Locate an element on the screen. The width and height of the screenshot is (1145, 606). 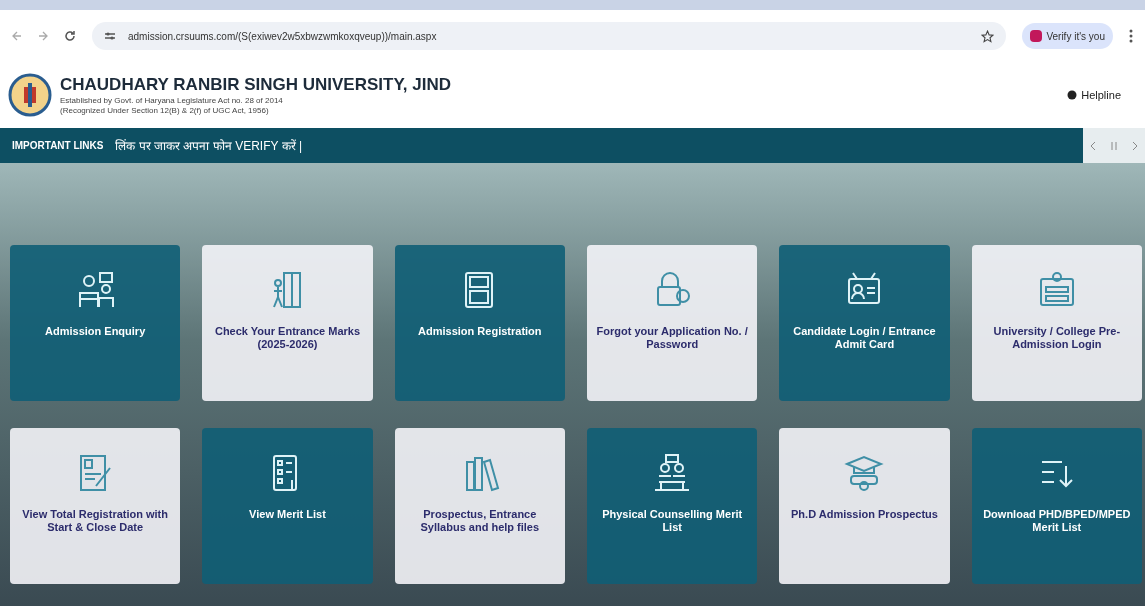
phone-icon is located at coordinates (1072, 95).